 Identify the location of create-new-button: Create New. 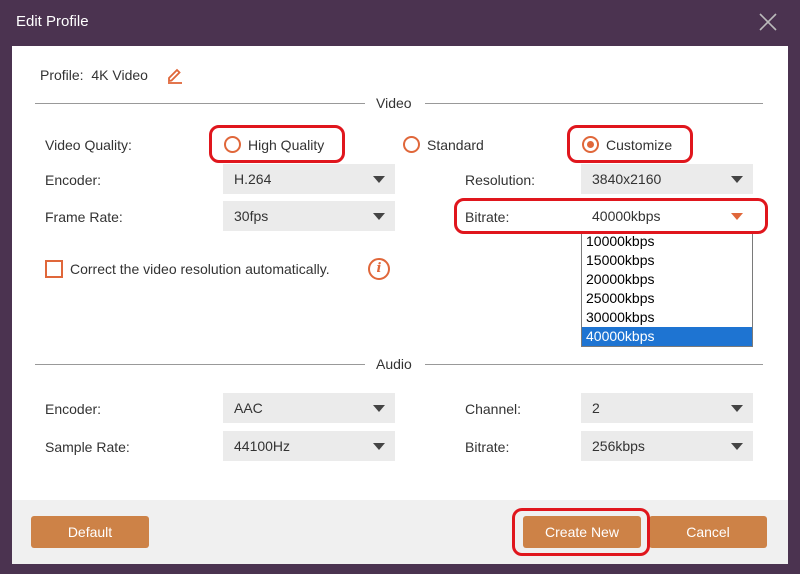
(582, 532).